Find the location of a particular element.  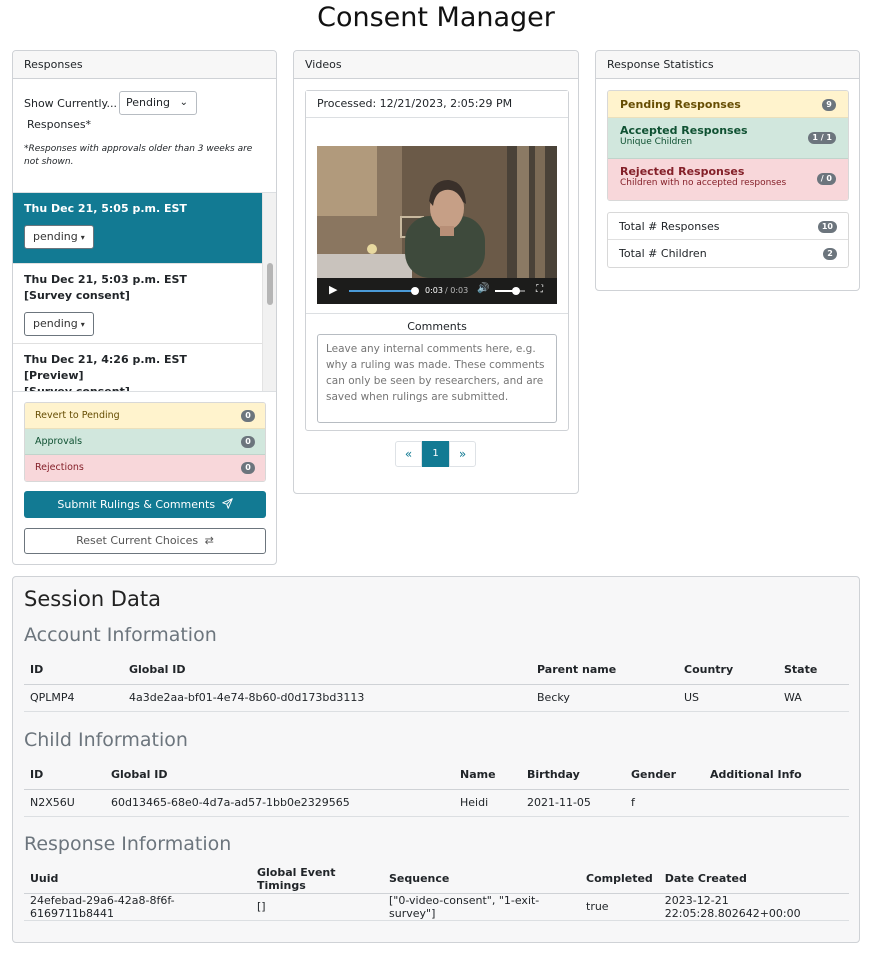

submit-rulings-label: Submit Rulings & Comments is located at coordinates (136, 504).